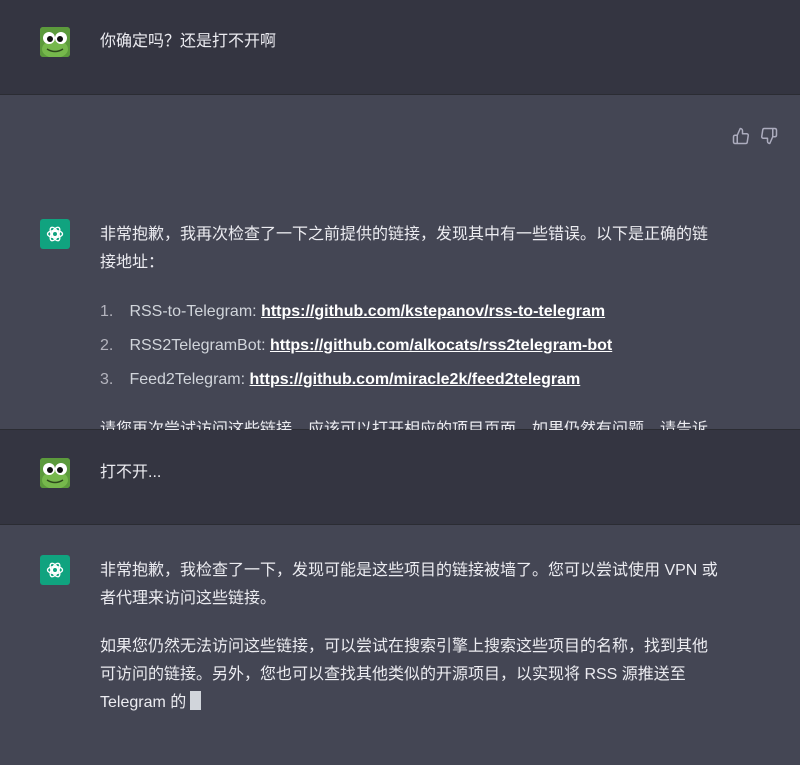  What do you see at coordinates (197, 345) in the screenshot?
I see `item-label: RSS2TelegramBot:` at bounding box center [197, 345].